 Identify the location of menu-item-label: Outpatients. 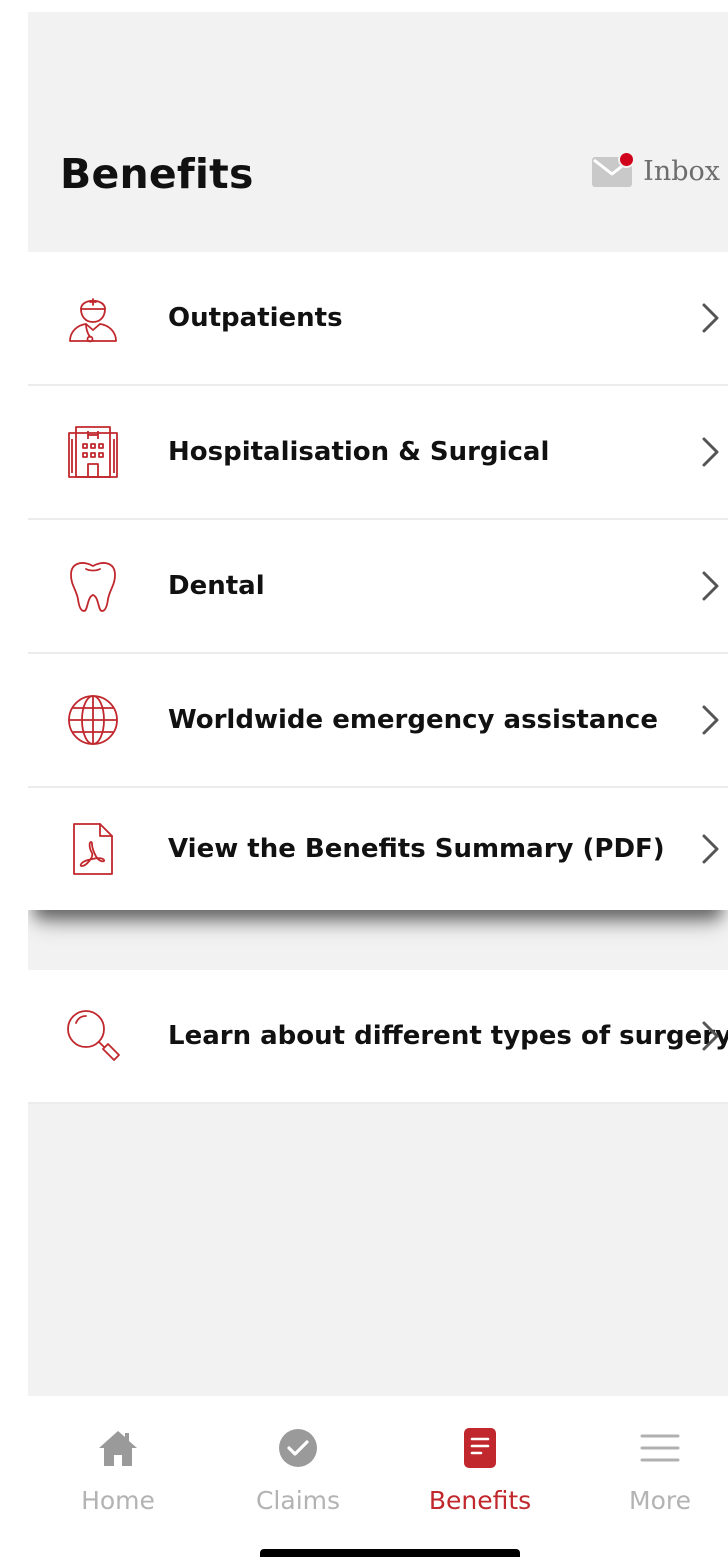
(255, 318).